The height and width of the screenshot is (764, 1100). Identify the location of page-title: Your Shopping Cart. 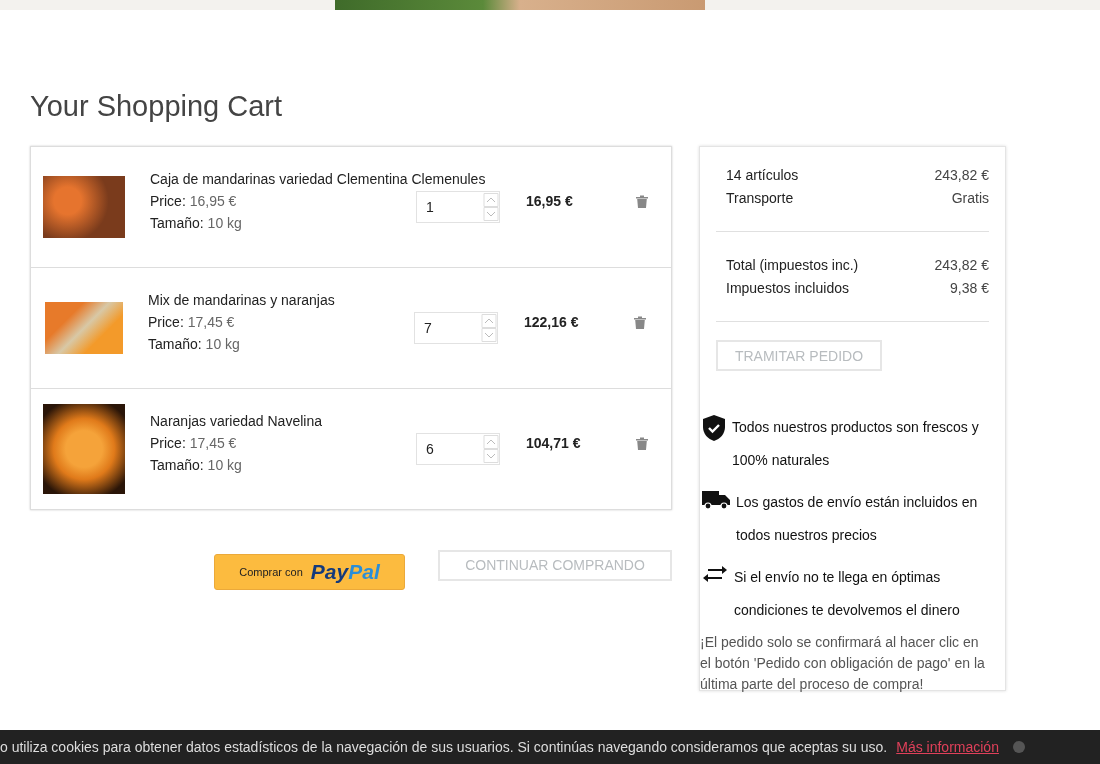
(157, 106).